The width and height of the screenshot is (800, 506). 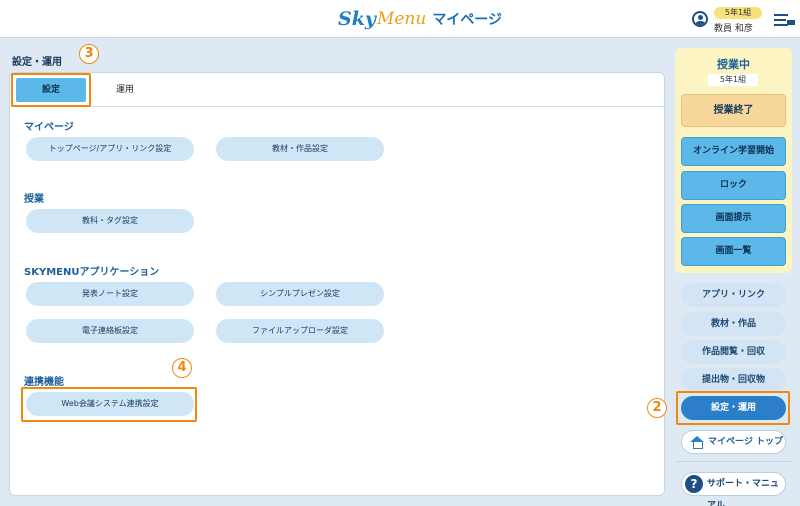 What do you see at coordinates (110, 149) in the screenshot?
I see `toppage-app-link-settings-button: トップページ/アプリ・リンク設定` at bounding box center [110, 149].